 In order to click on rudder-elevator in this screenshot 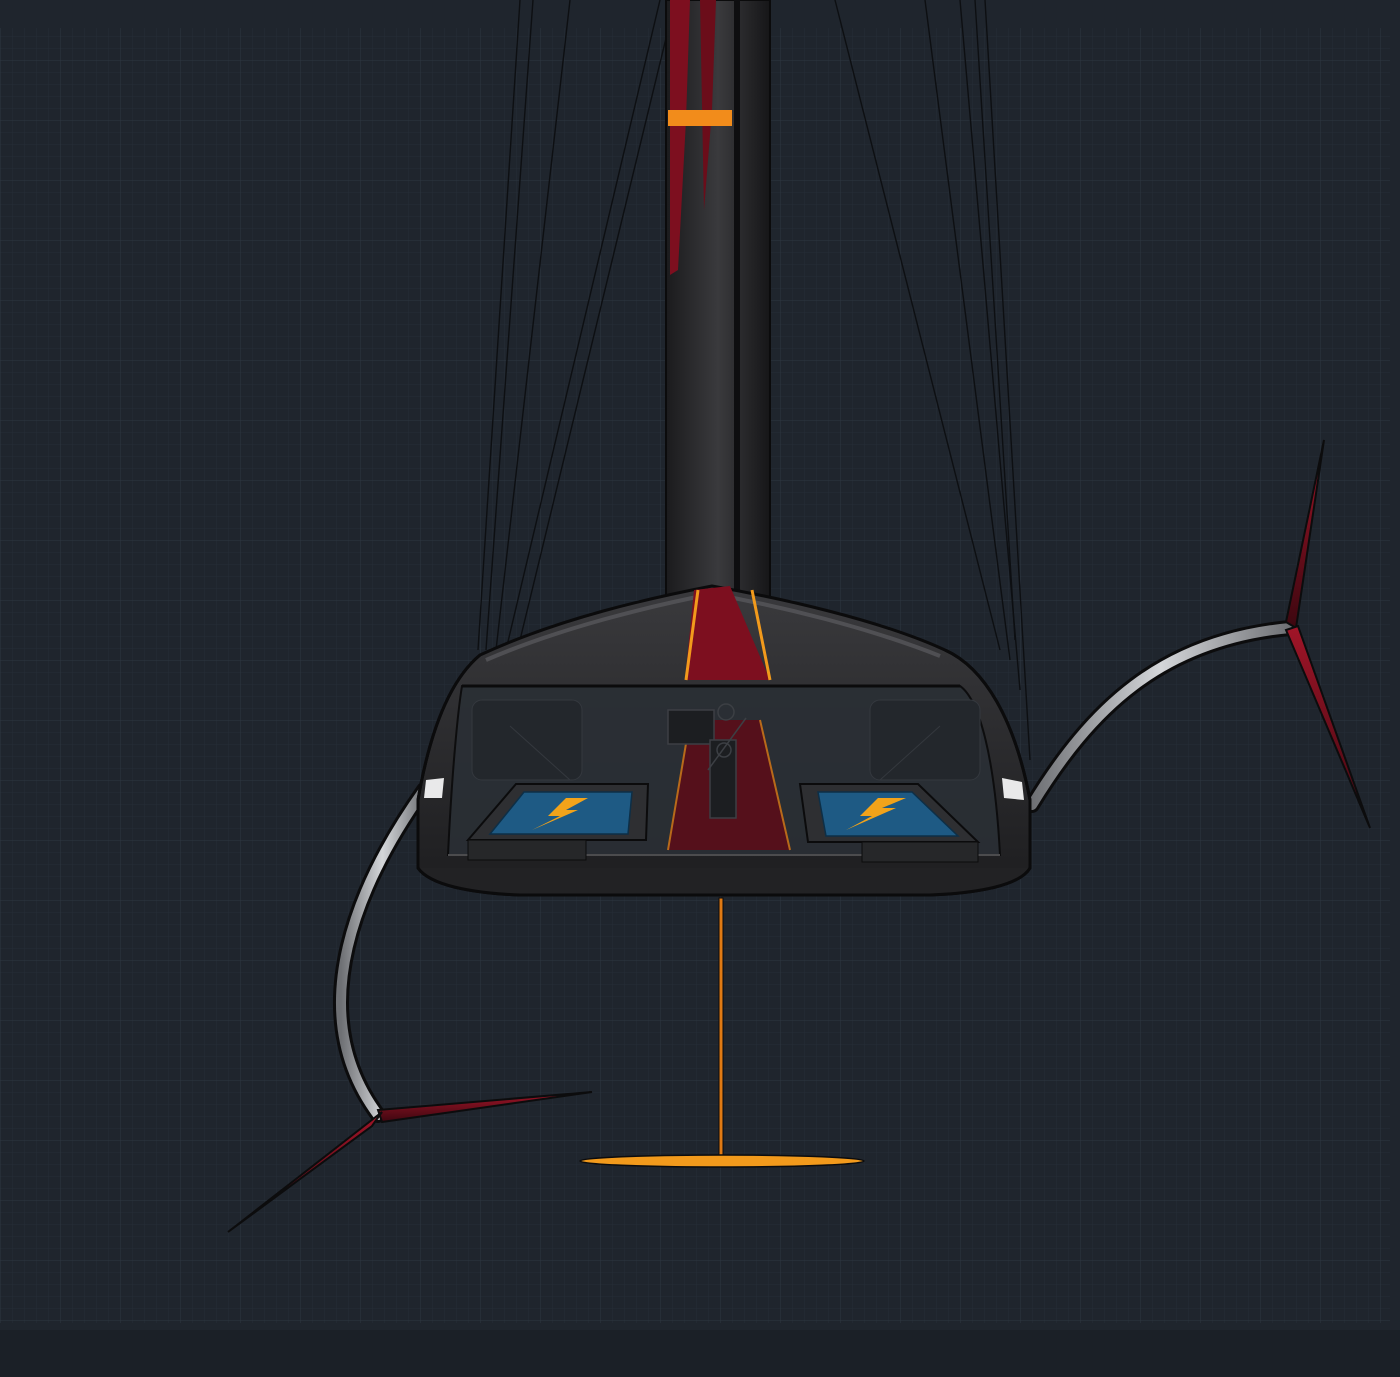, I will do `click(722, 1161)`.